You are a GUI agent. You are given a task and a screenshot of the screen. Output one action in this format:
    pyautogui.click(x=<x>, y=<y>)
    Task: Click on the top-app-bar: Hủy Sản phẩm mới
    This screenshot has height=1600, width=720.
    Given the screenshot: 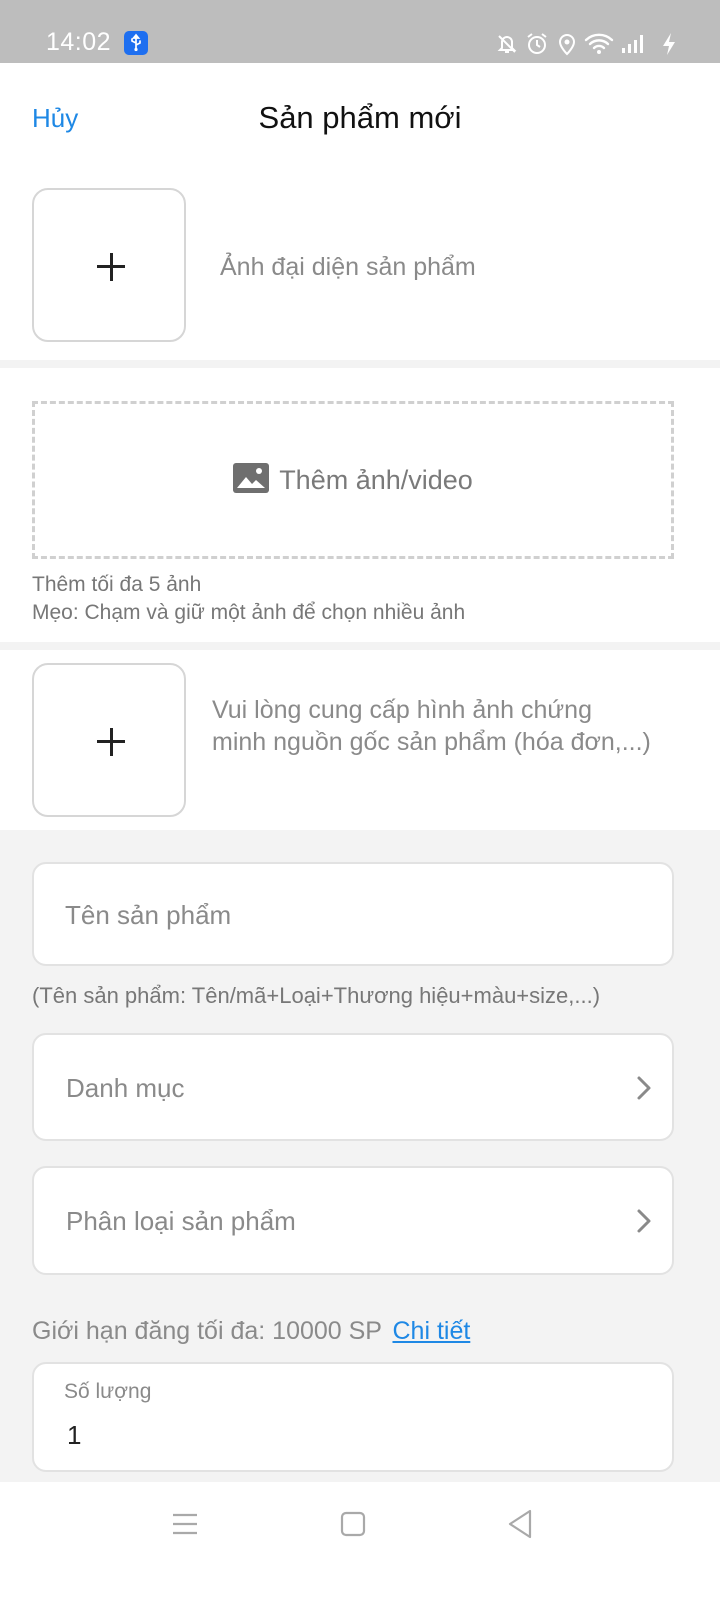 What is the action you would take?
    pyautogui.click(x=360, y=118)
    